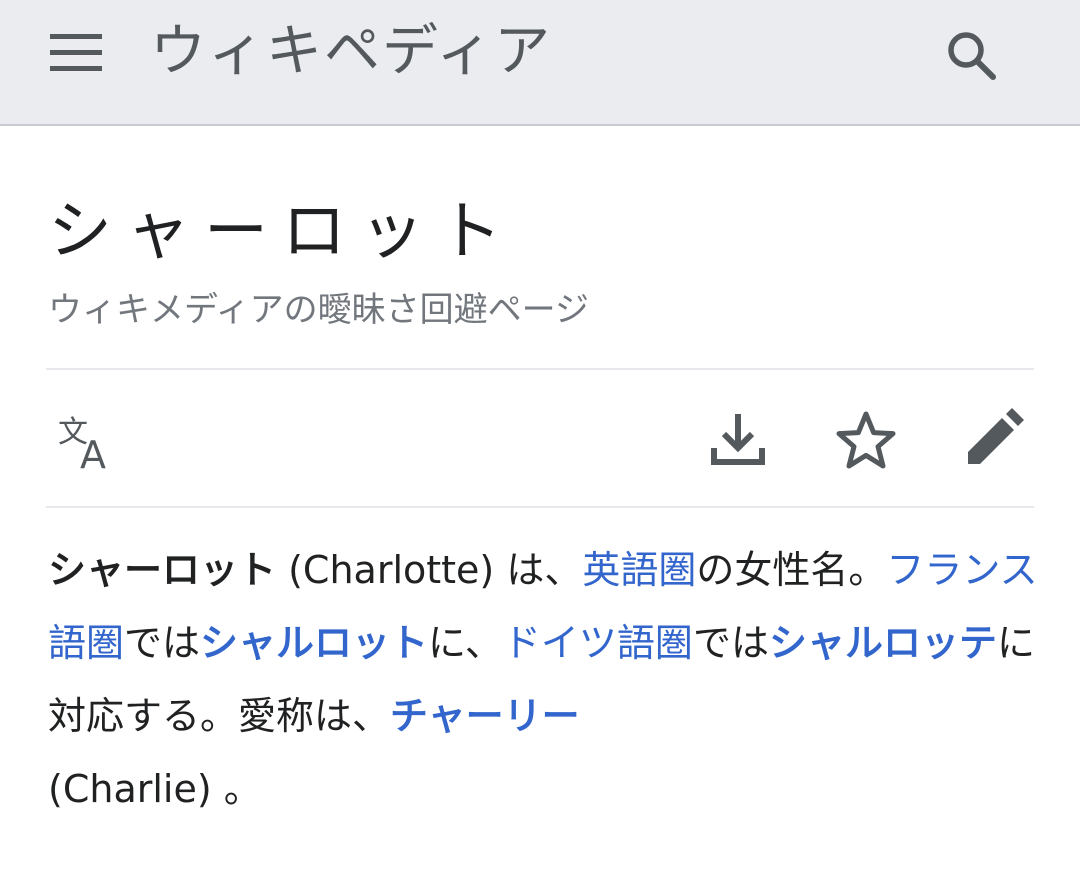 The width and height of the screenshot is (1080, 872). Describe the element at coordinates (994, 438) in the screenshot. I see `edit-pencil-icon` at that location.